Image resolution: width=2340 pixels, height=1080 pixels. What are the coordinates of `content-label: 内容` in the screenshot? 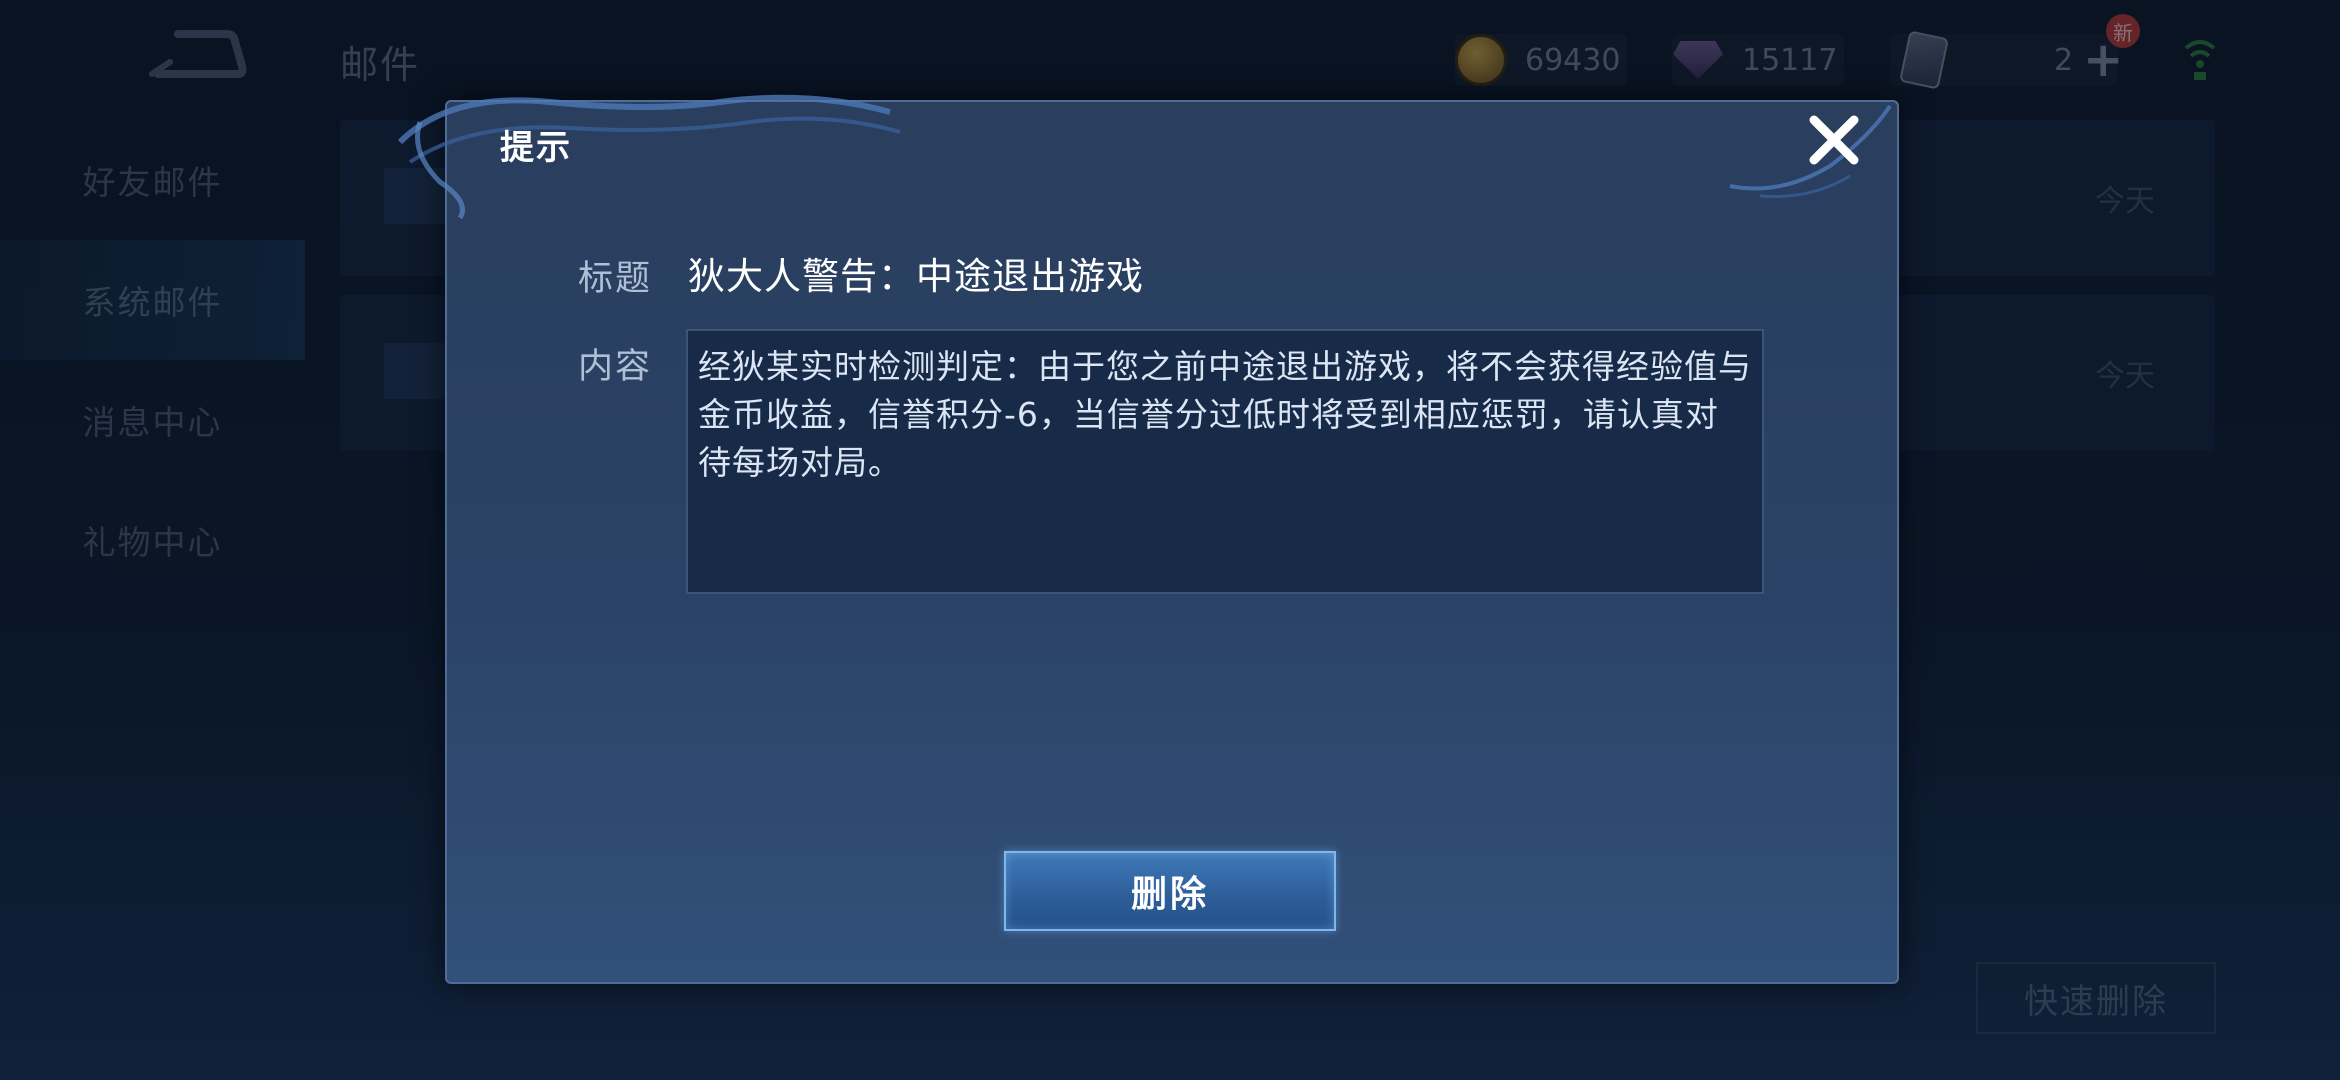 It's located at (615, 367).